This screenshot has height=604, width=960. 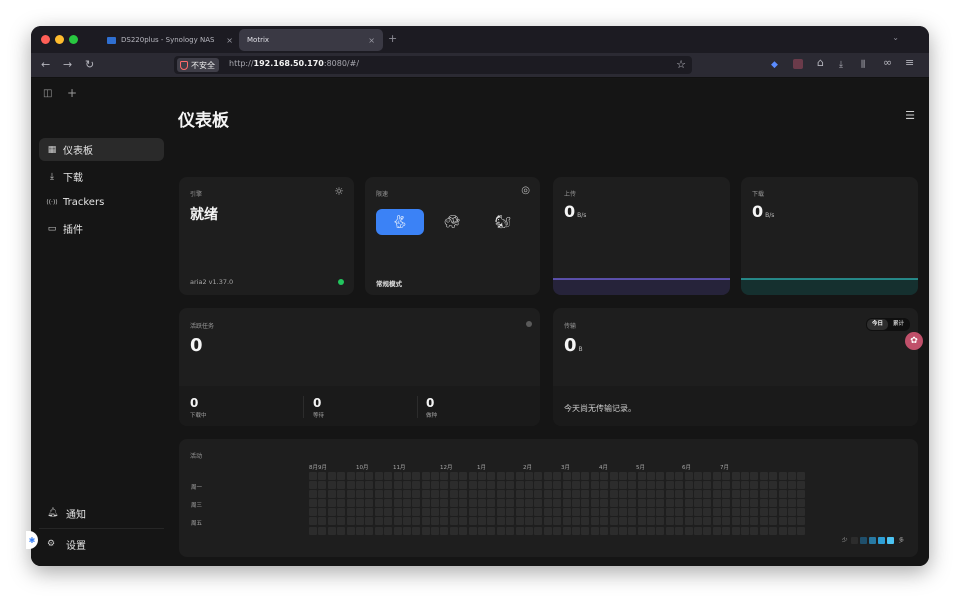 I want to click on insecure-badge: 不安全, so click(x=198, y=65).